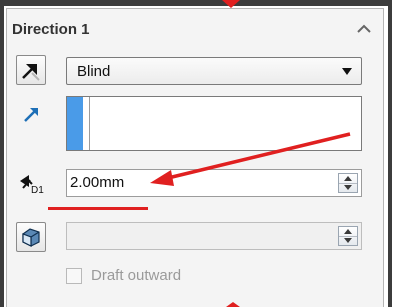 The image size is (405, 307). Describe the element at coordinates (231, 4) in the screenshot. I see `annotation-arrow-top` at that location.